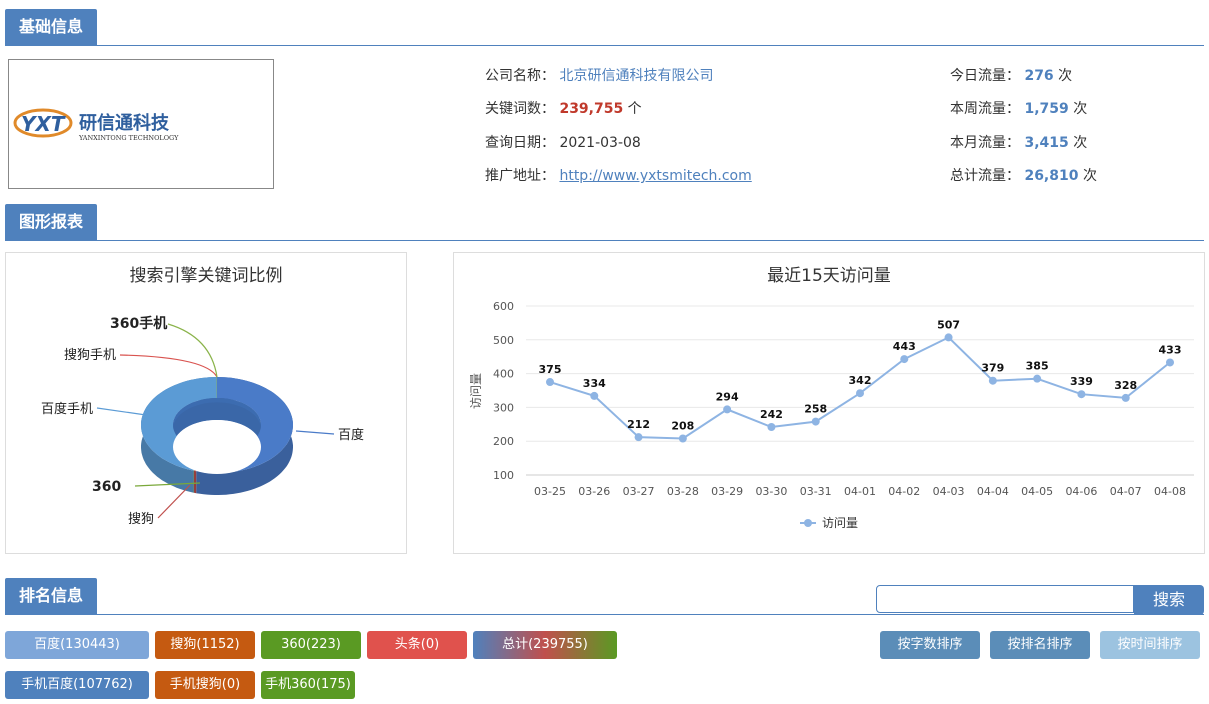 Image resolution: width=1209 pixels, height=704 pixels. What do you see at coordinates (1081, 491) in the screenshot?
I see `x-tick-12: 04-06` at bounding box center [1081, 491].